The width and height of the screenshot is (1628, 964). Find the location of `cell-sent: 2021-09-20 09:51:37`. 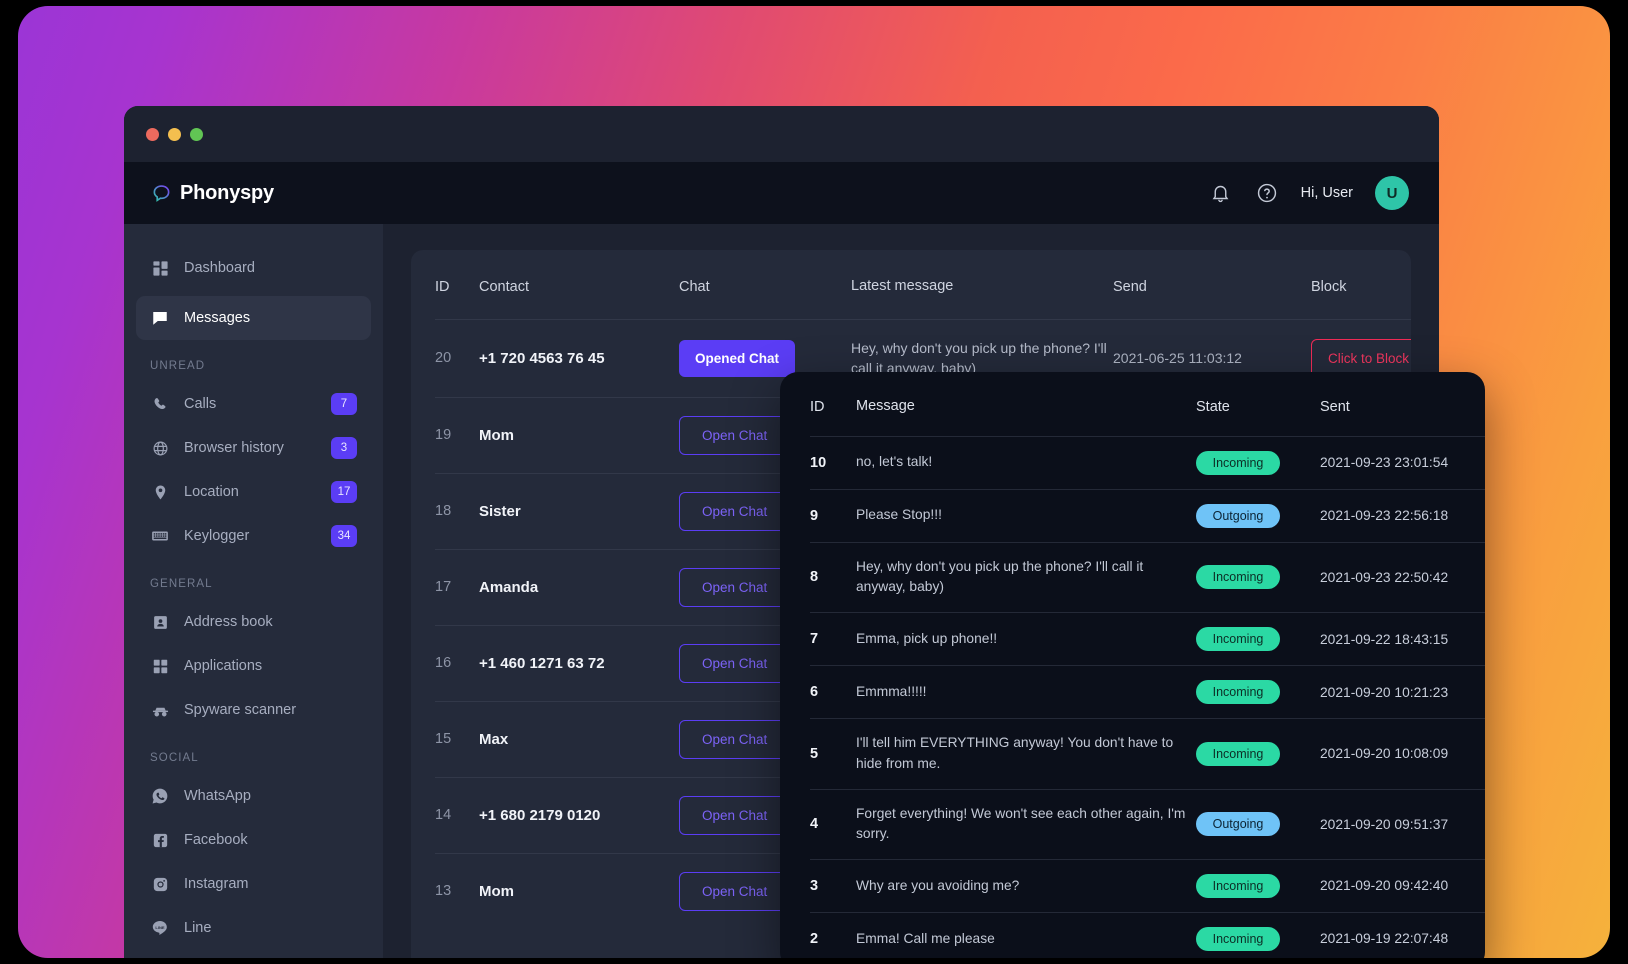

cell-sent: 2021-09-20 09:51:37 is located at coordinates (1402, 824).